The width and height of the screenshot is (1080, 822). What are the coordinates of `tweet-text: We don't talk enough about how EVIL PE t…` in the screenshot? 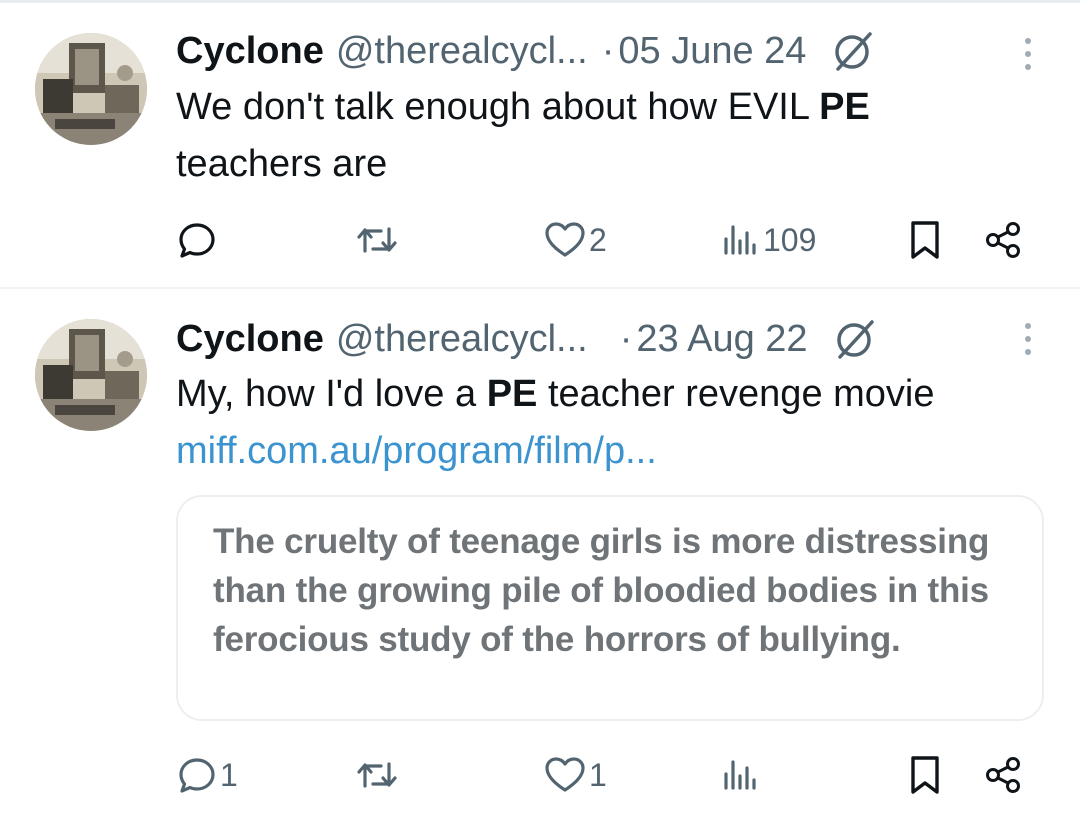 It's located at (606, 136).